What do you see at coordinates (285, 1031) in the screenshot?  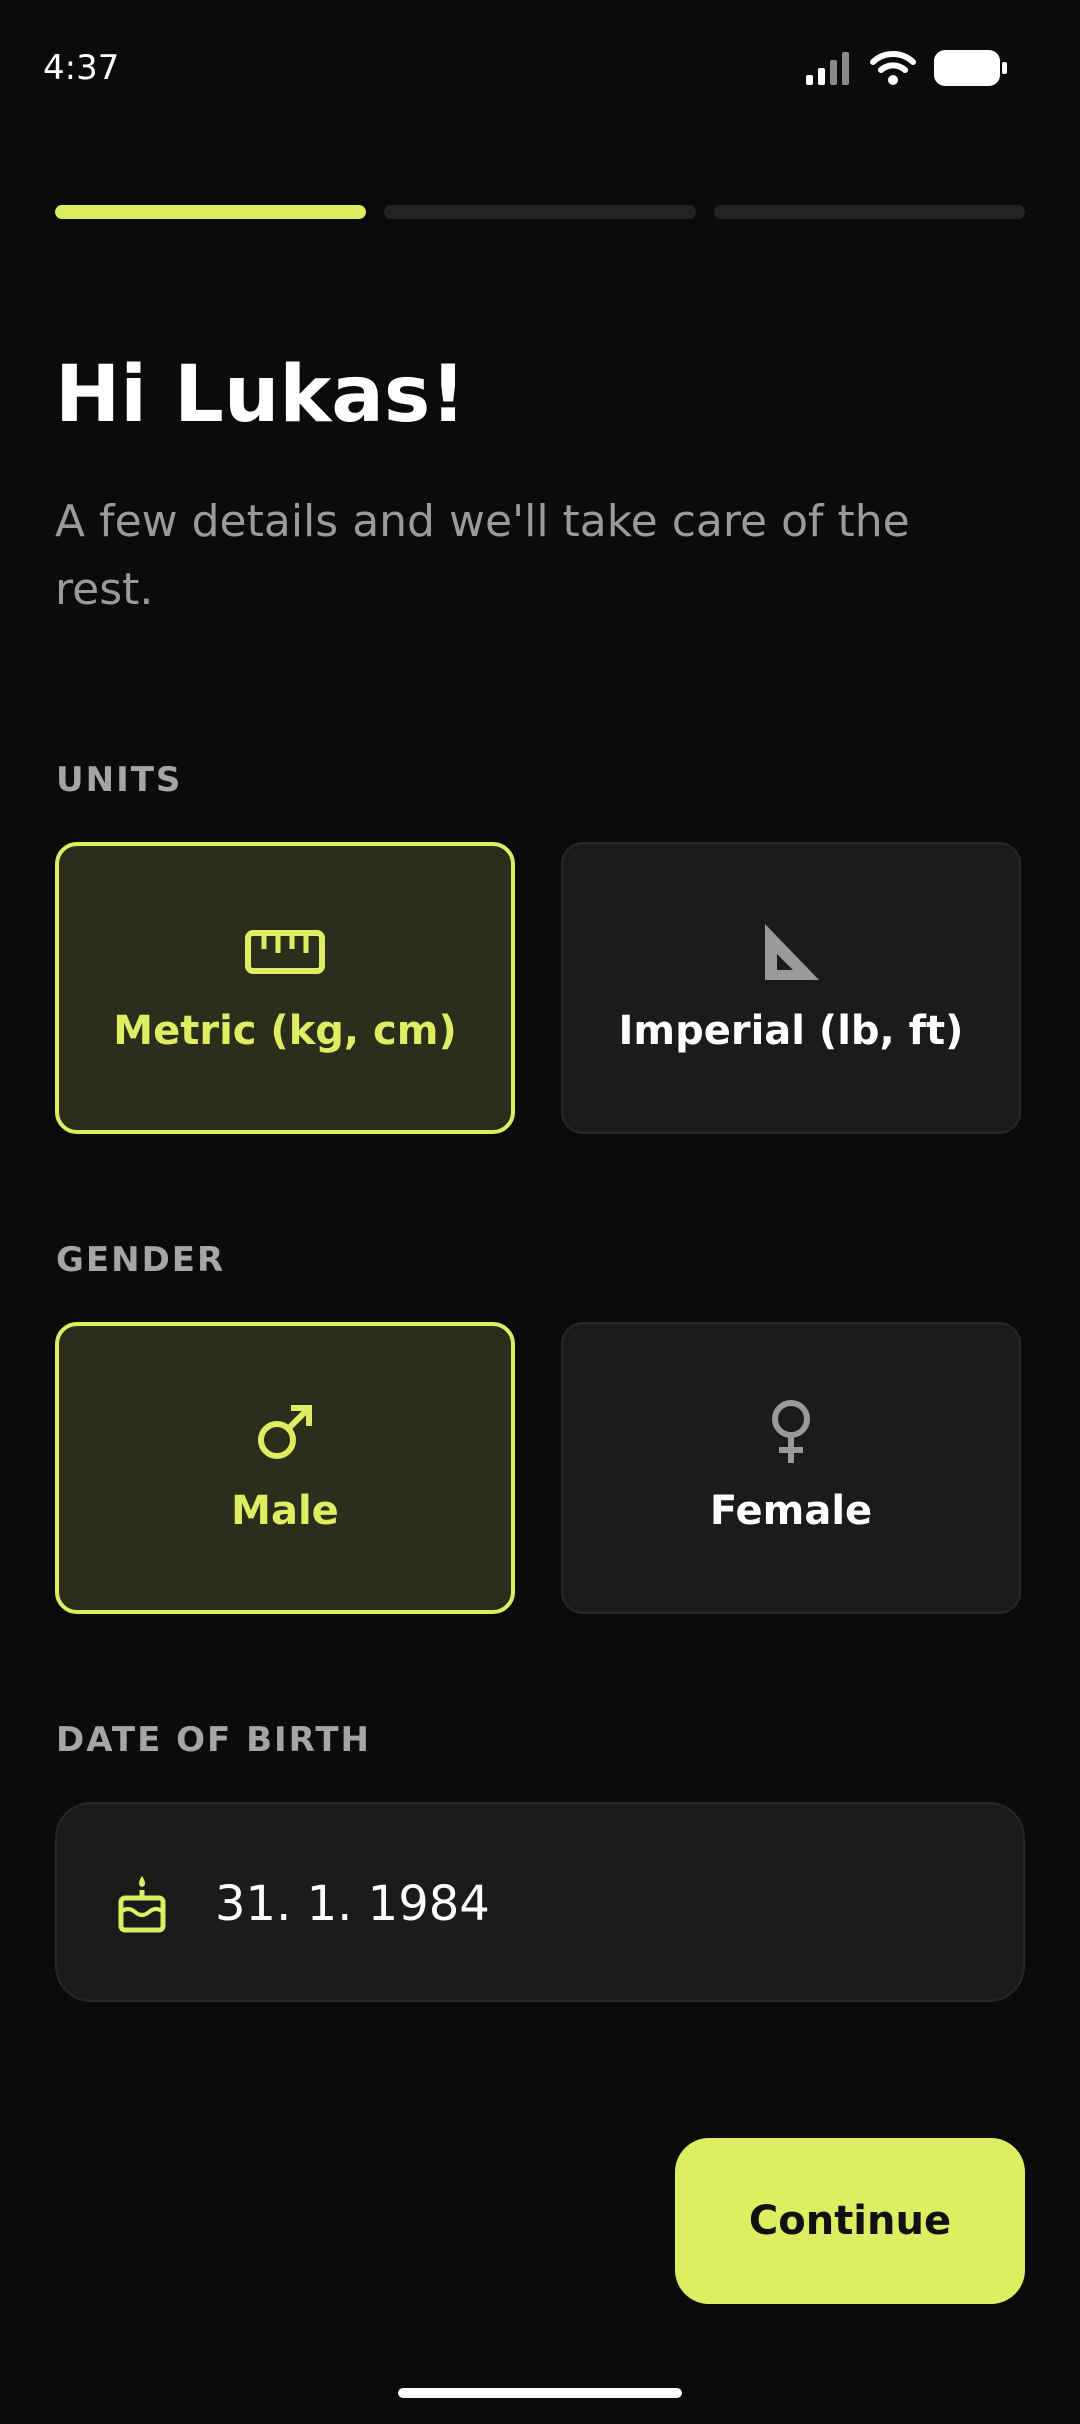 I see `units-option-label: Metric (kg, cm)` at bounding box center [285, 1031].